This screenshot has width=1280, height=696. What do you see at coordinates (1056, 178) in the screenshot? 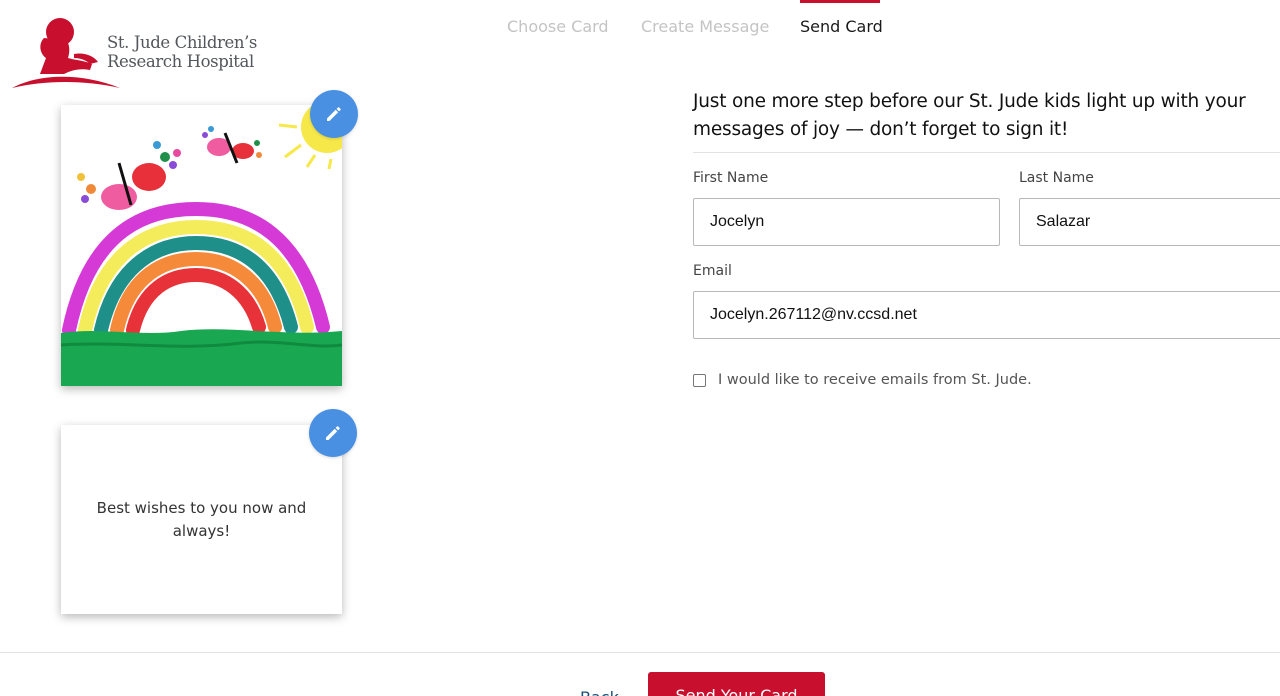
I see `last-name-label: Last Name` at bounding box center [1056, 178].